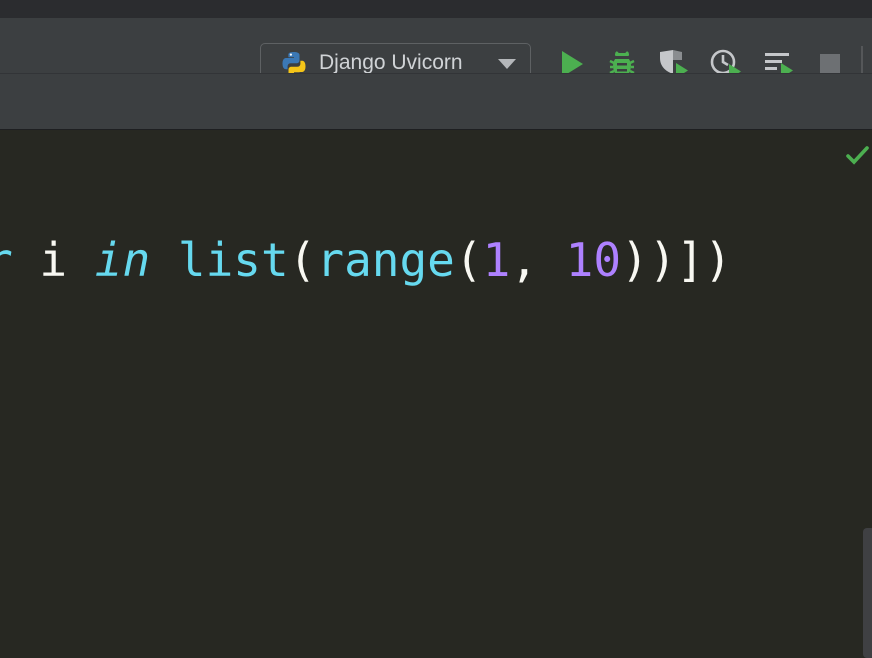 This screenshot has width=872, height=658. What do you see at coordinates (538, 260) in the screenshot?
I see `code-token: ,` at bounding box center [538, 260].